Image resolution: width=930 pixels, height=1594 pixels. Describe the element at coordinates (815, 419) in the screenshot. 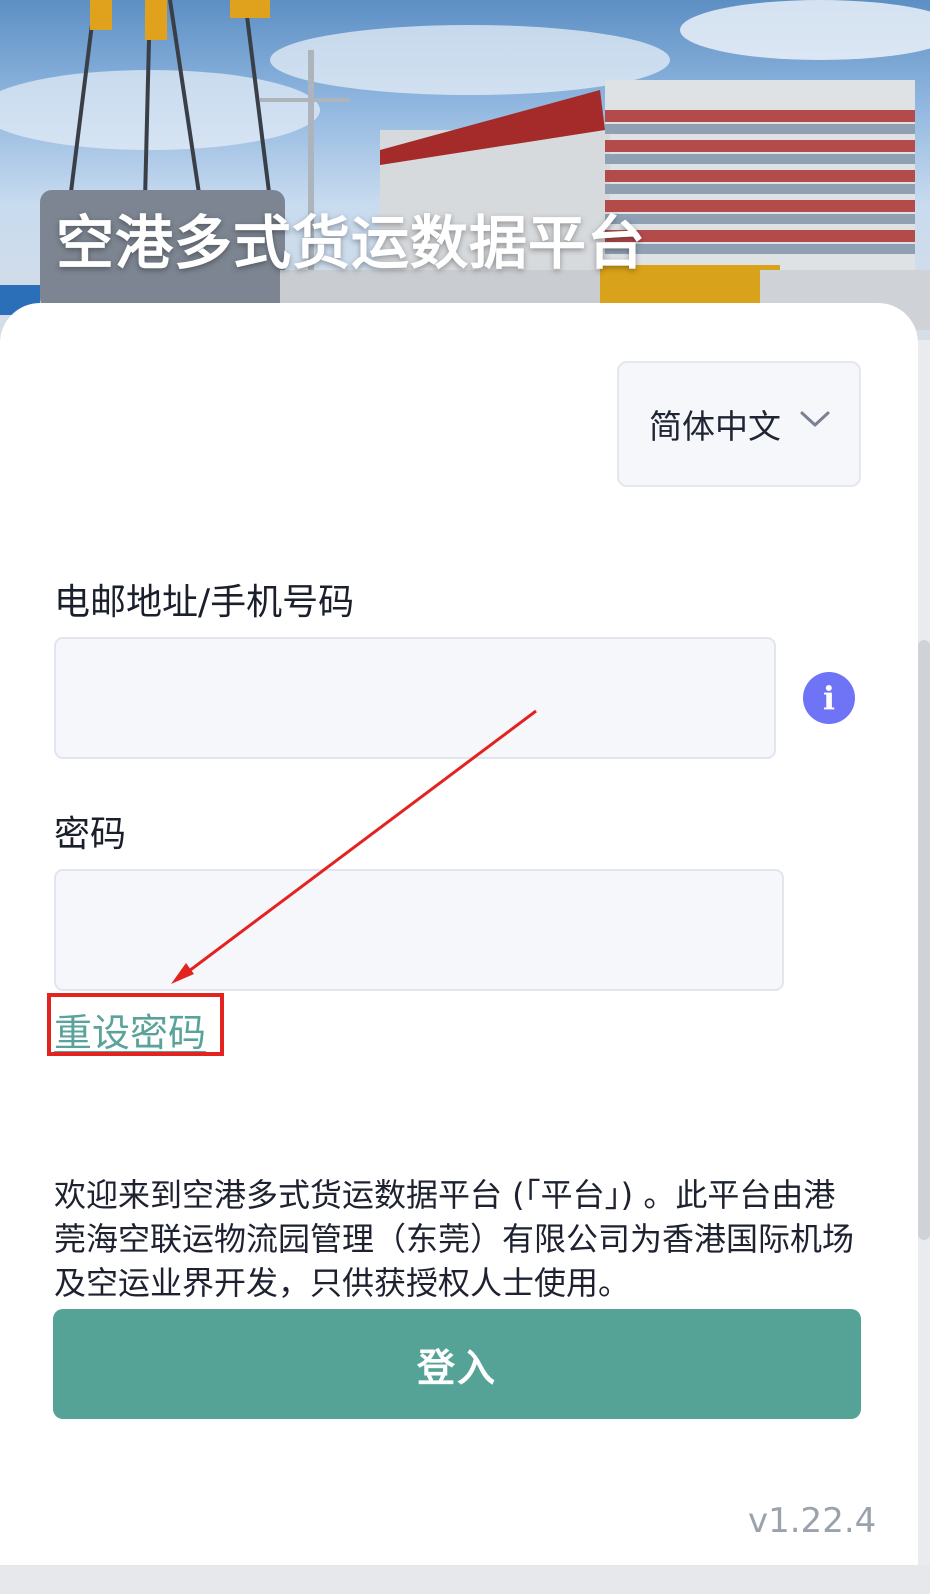

I see `chevron-down-icon` at that location.